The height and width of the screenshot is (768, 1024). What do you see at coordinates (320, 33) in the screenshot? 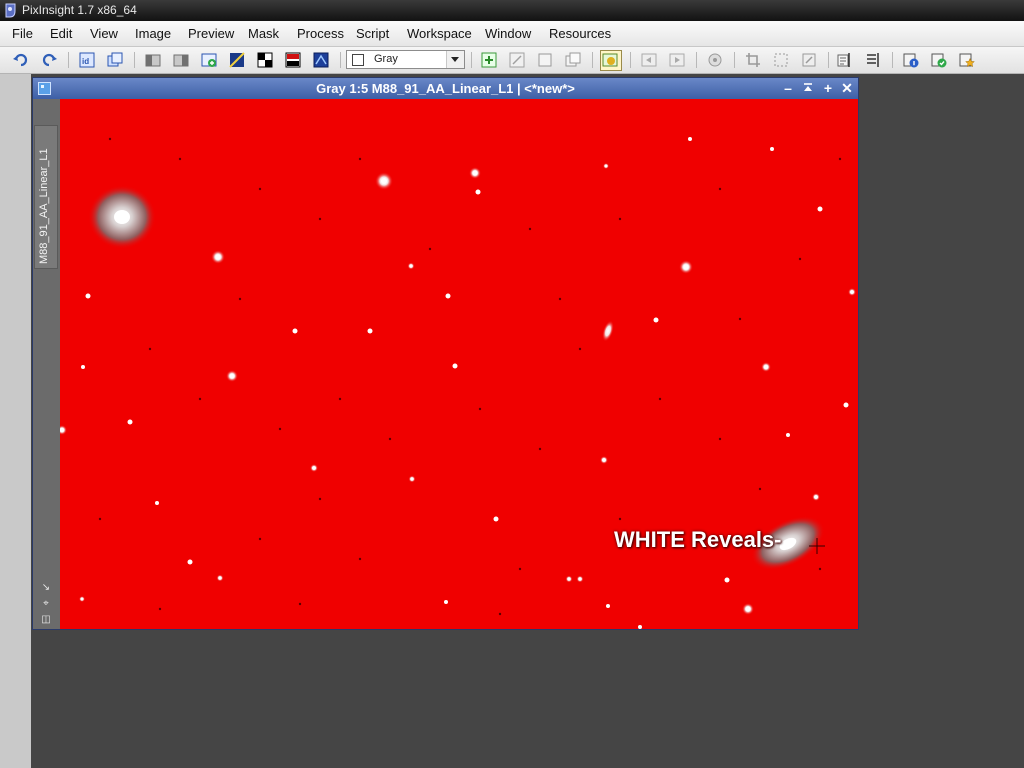
I see `menu-process: Process` at bounding box center [320, 33].